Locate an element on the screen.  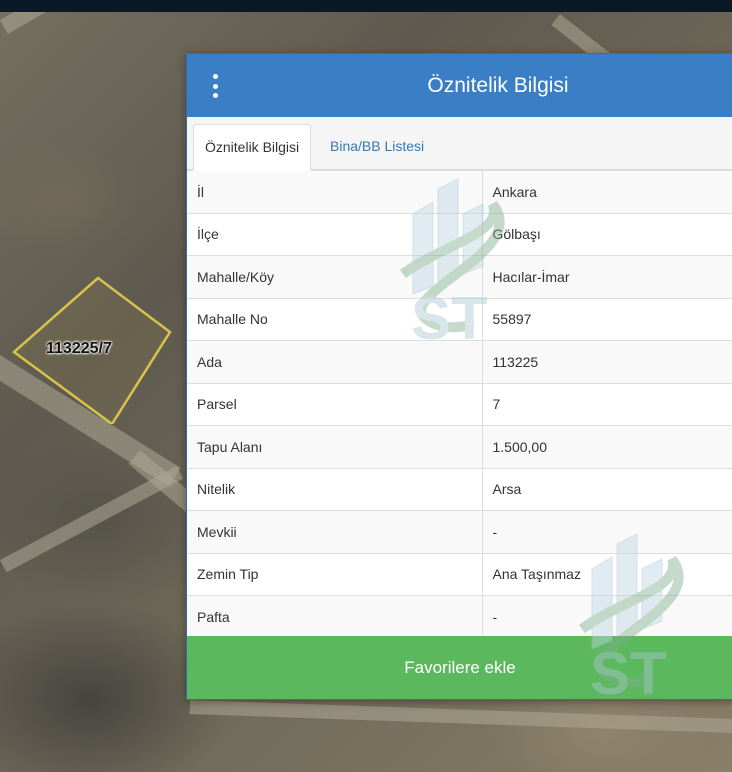
table-row: Mevkii - is located at coordinates (459, 531).